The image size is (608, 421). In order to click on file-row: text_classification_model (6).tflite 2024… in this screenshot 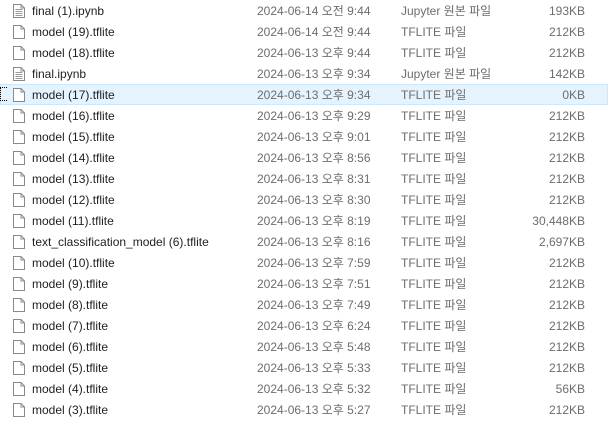, I will do `click(304, 241)`.